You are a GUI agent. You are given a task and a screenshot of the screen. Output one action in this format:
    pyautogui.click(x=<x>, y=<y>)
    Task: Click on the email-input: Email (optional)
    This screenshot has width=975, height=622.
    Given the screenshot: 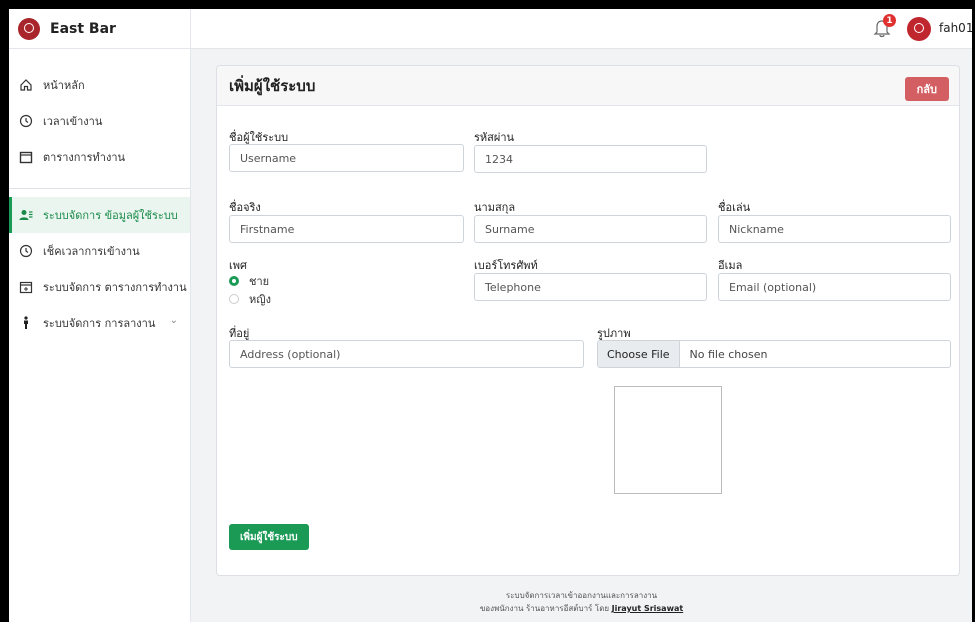 What is the action you would take?
    pyautogui.click(x=834, y=287)
    